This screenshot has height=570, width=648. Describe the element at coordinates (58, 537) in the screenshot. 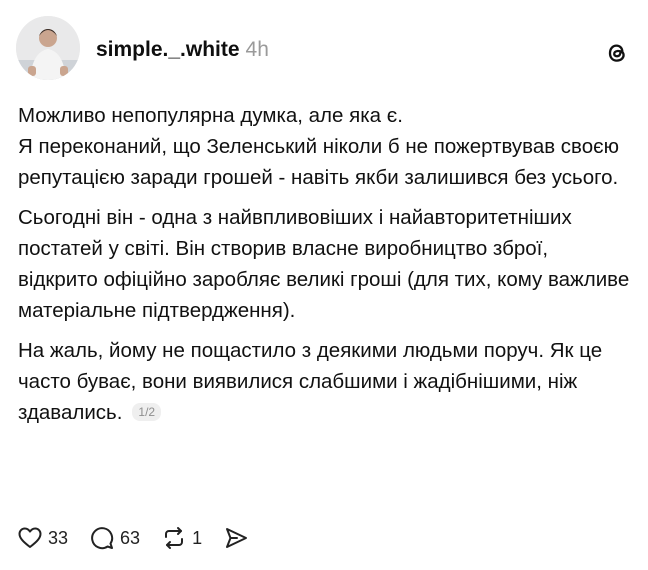

I see `like-count: 33` at that location.